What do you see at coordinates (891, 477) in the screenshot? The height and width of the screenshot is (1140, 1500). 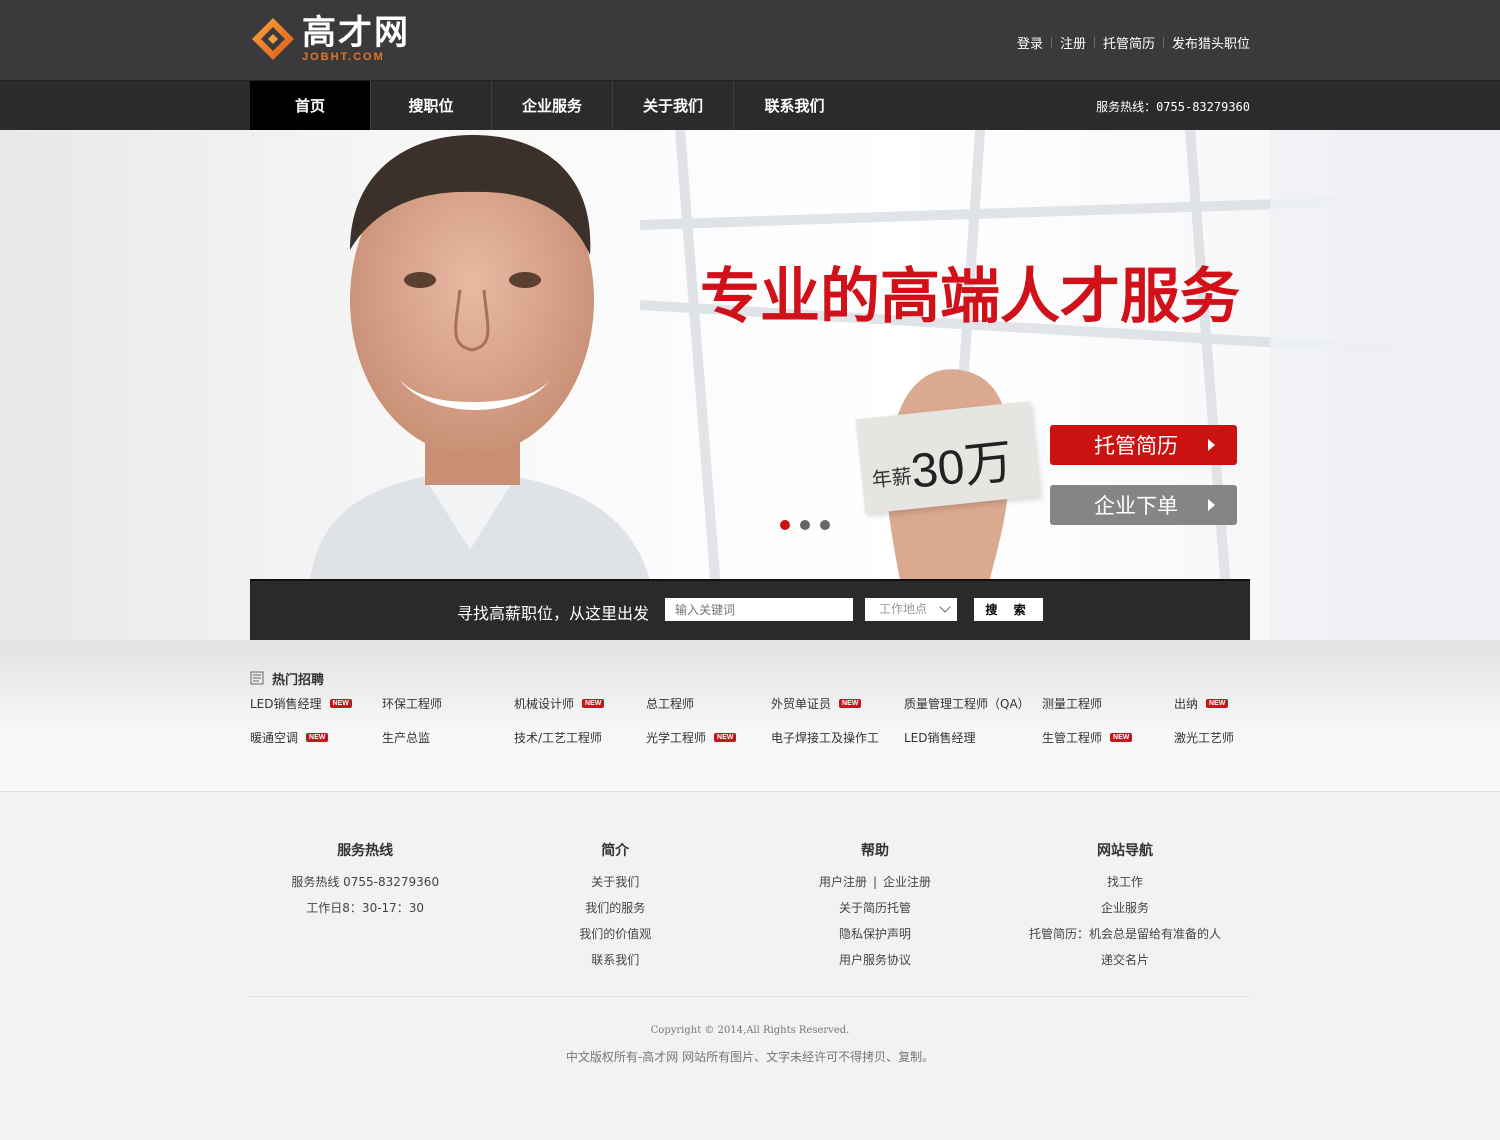 I see `salary-card-label: 年薪` at bounding box center [891, 477].